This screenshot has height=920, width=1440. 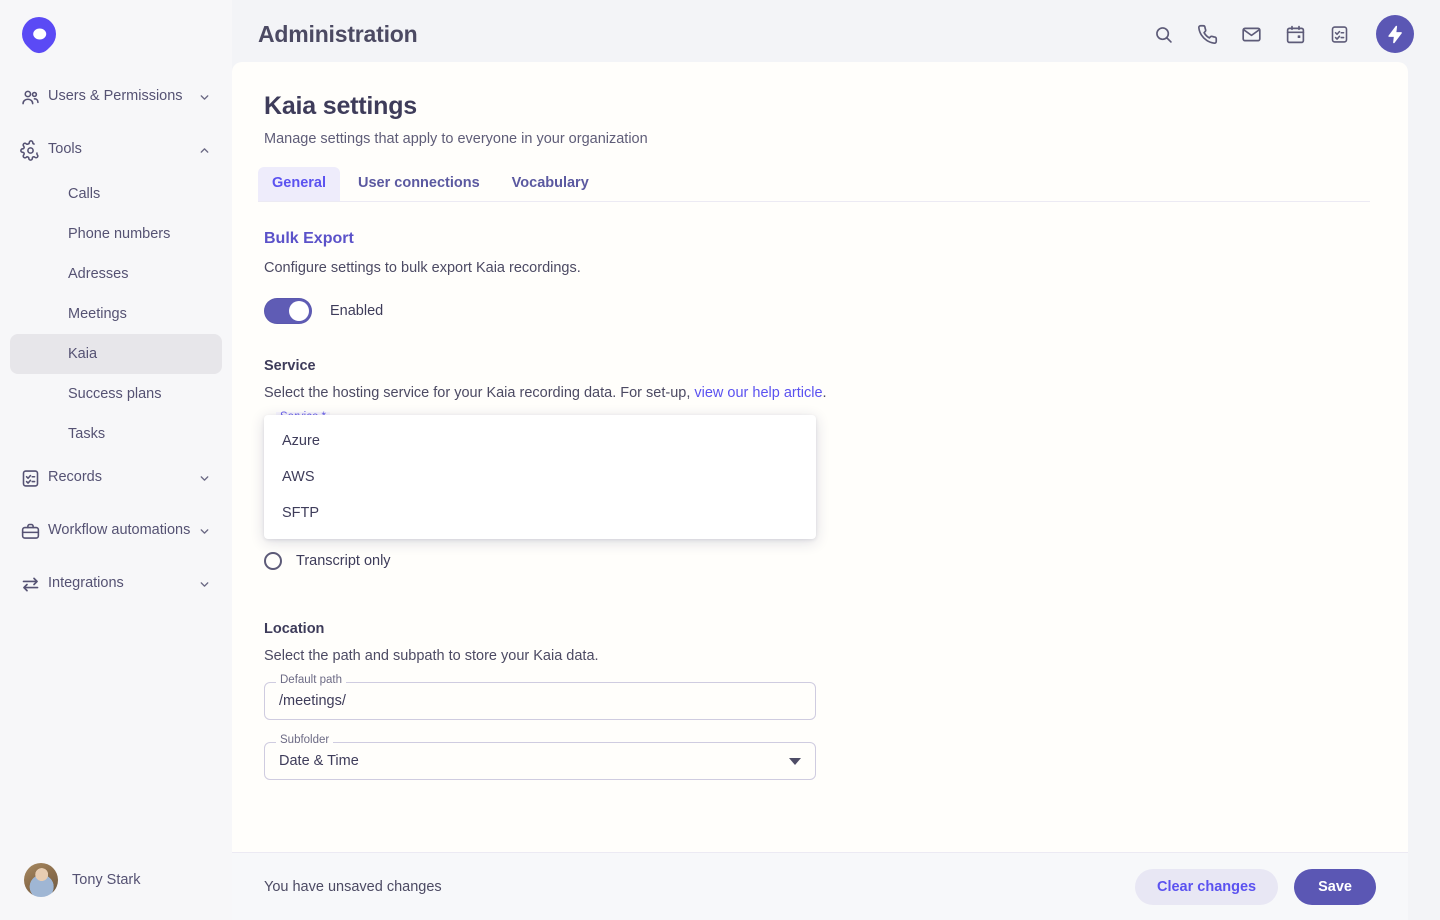 What do you see at coordinates (319, 761) in the screenshot?
I see `subfolder-value: Date & Time` at bounding box center [319, 761].